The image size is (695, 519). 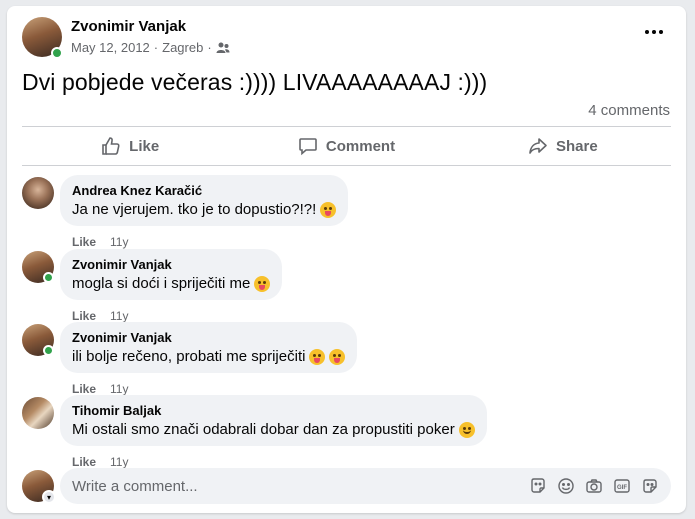 What do you see at coordinates (194, 209) in the screenshot?
I see `comment-text: Ja ne vjerujem. tko je to dopustio?!?!` at bounding box center [194, 209].